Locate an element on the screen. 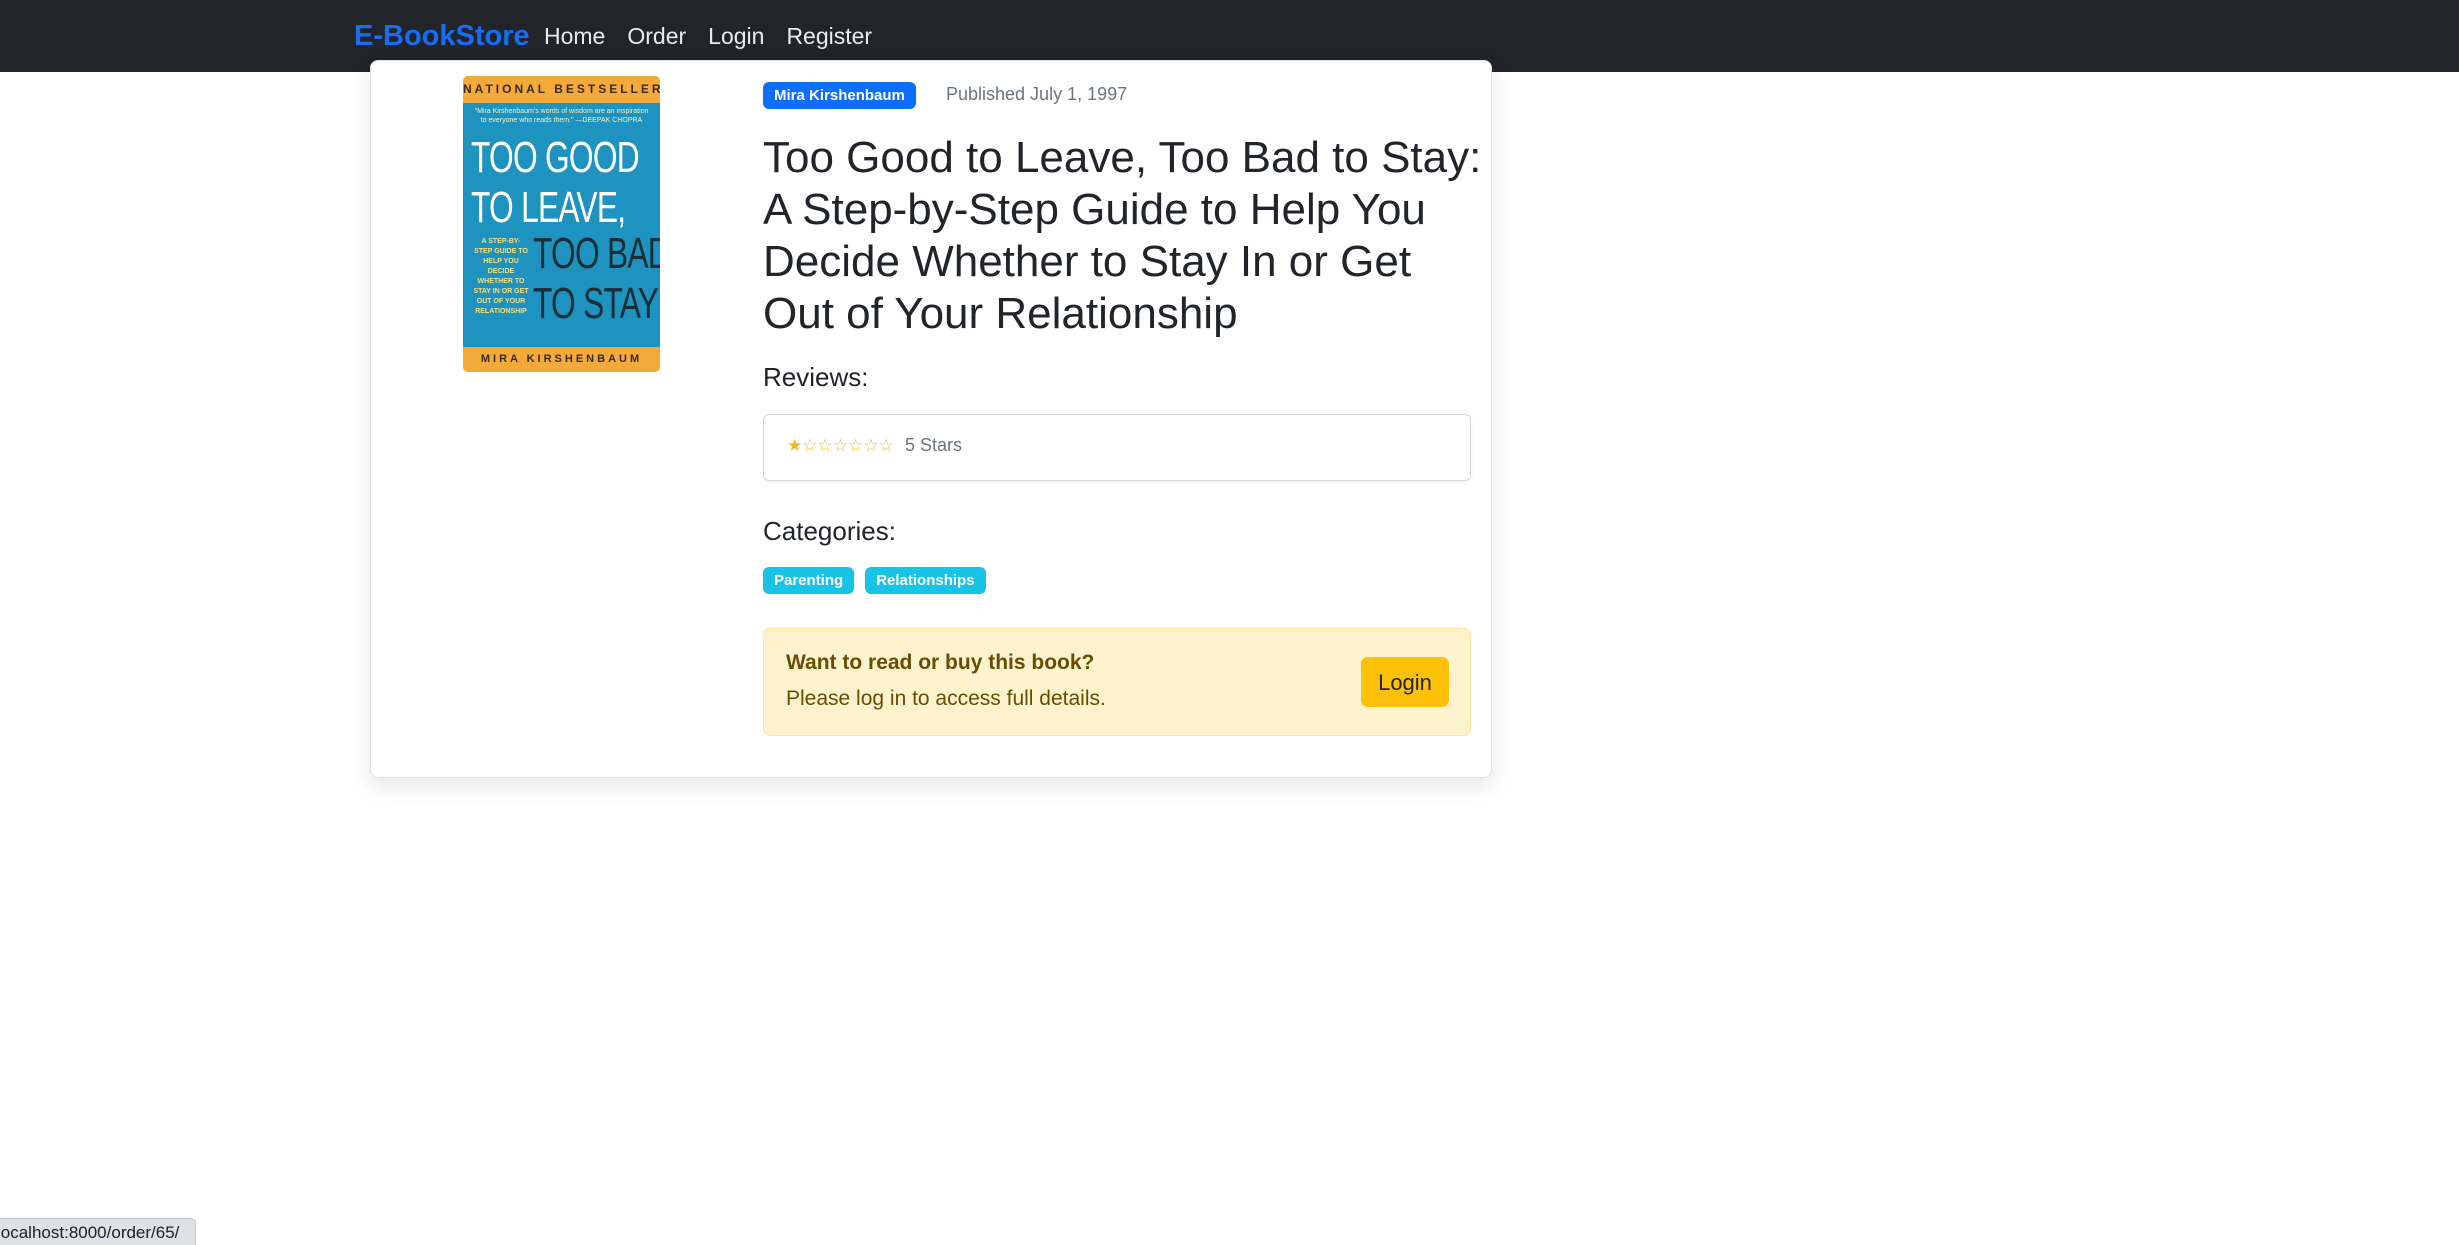 This screenshot has width=2459, height=1245. nav-link-order: Order is located at coordinates (656, 36).